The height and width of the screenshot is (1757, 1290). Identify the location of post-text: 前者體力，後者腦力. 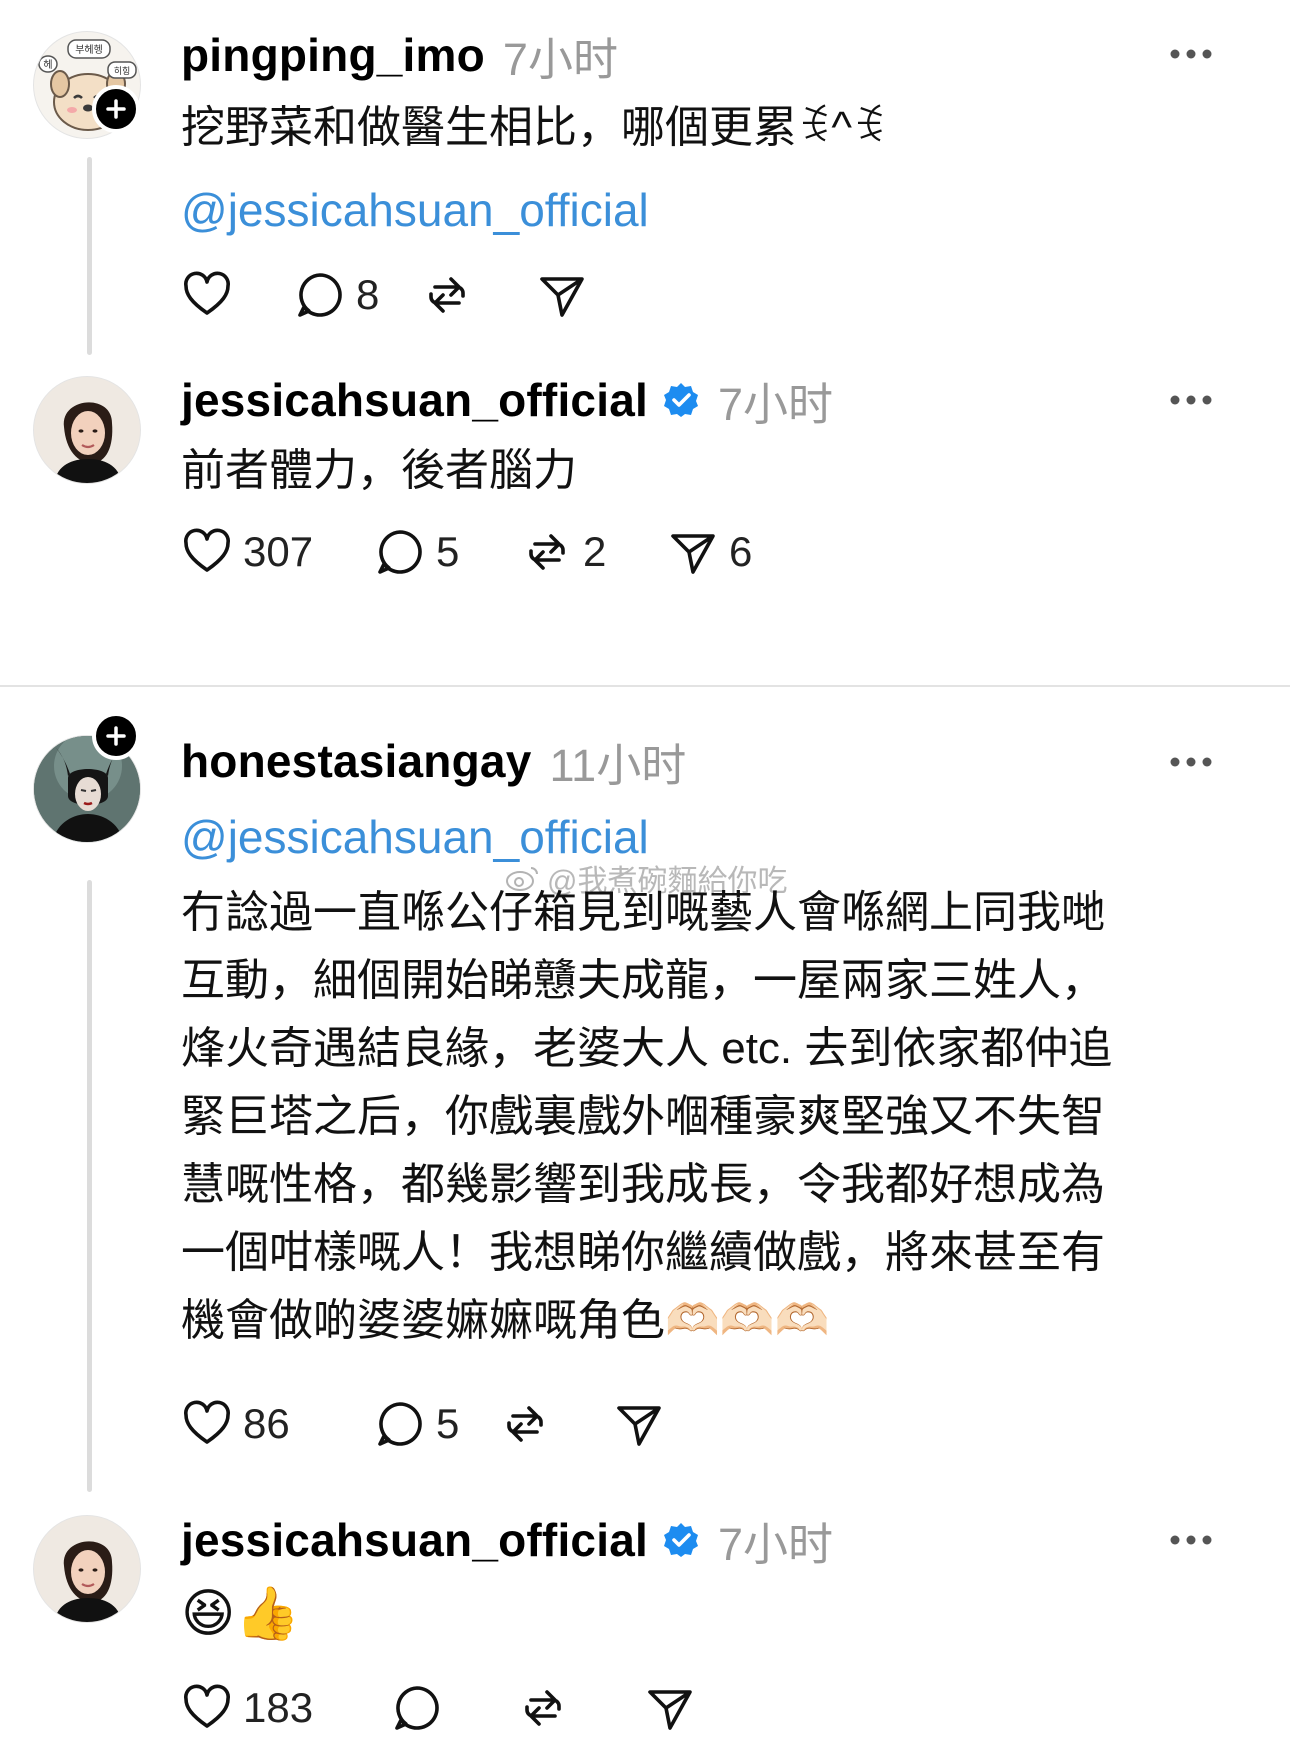
(379, 471).